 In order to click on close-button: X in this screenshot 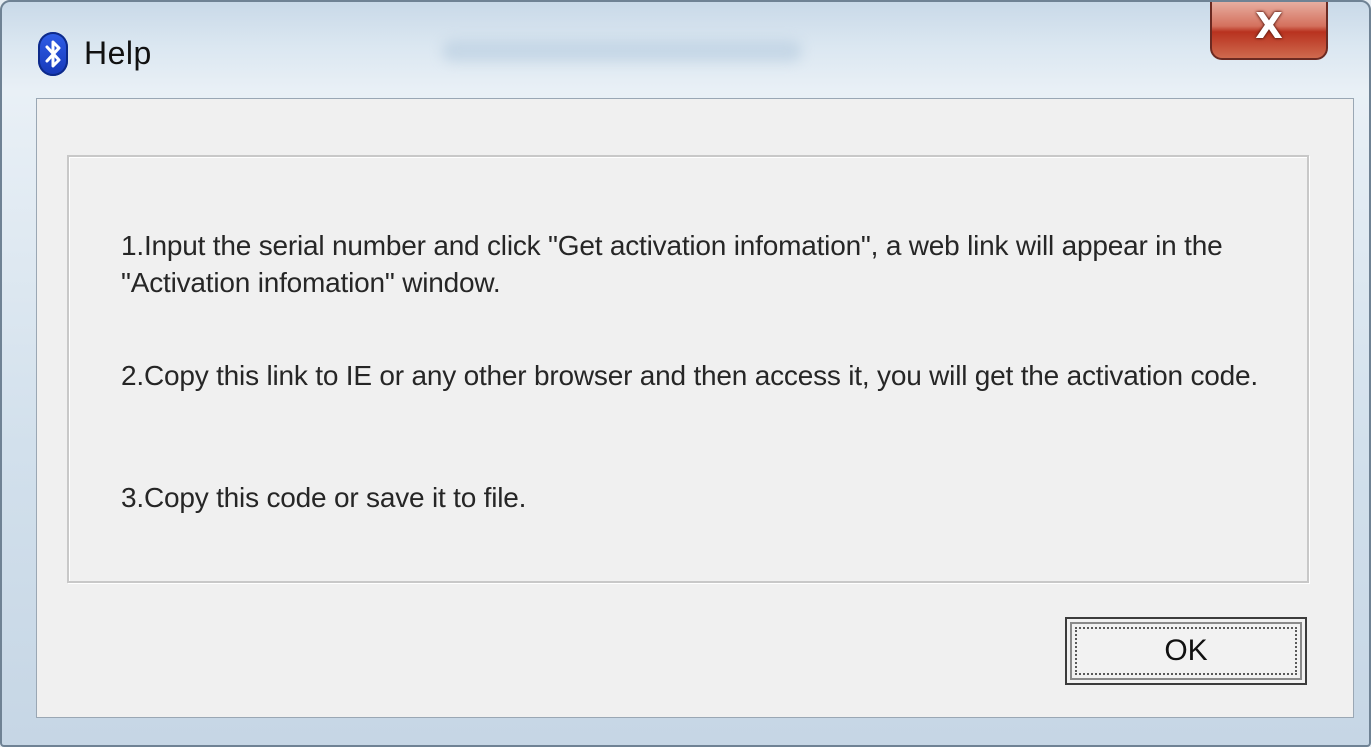, I will do `click(1269, 31)`.